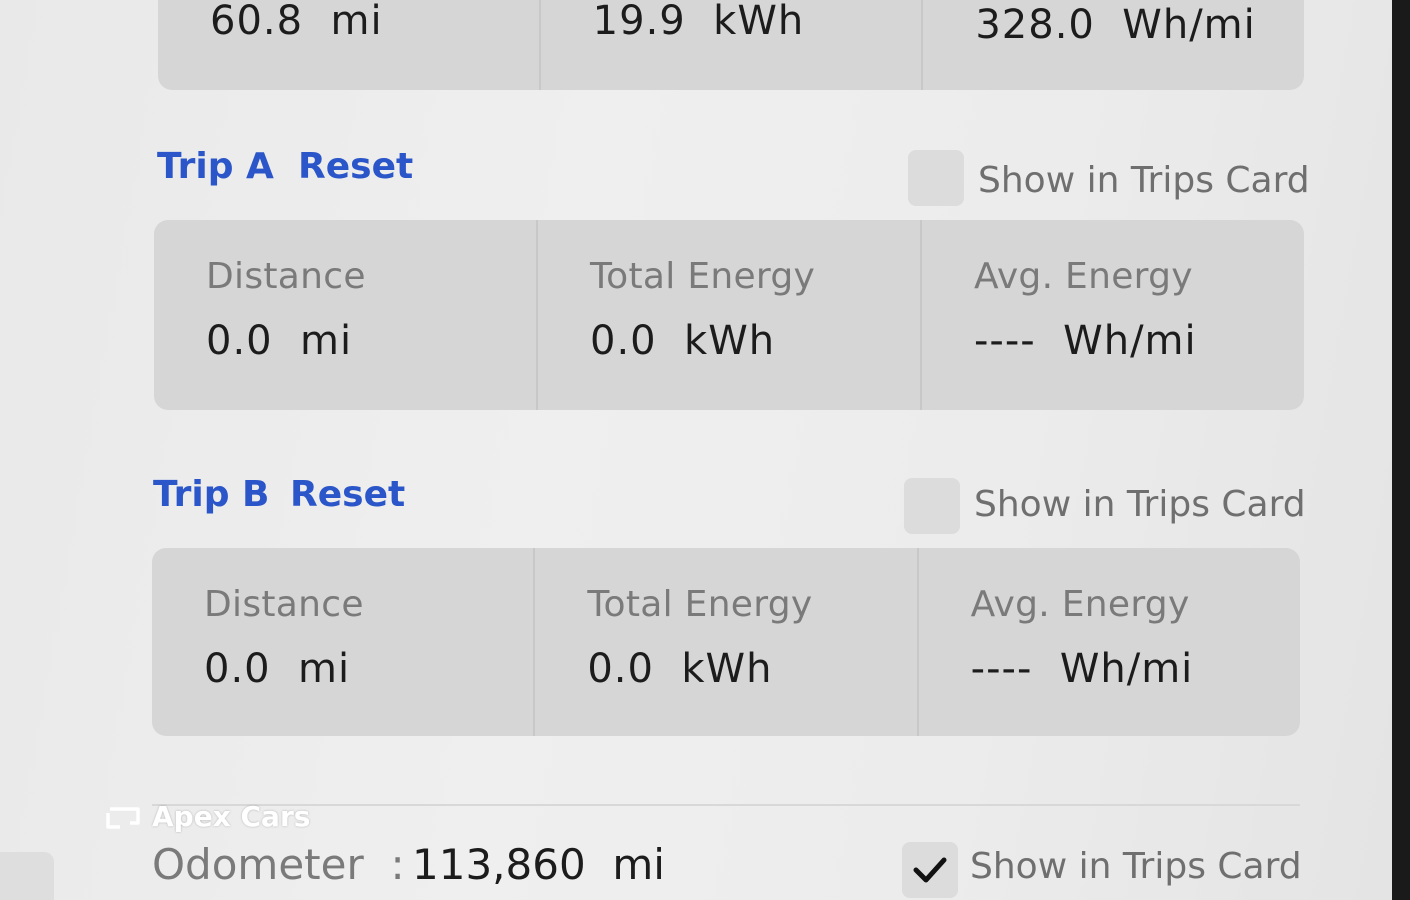 This screenshot has width=1410, height=900. Describe the element at coordinates (211, 494) in the screenshot. I see `trip-b-title: Trip B` at that location.